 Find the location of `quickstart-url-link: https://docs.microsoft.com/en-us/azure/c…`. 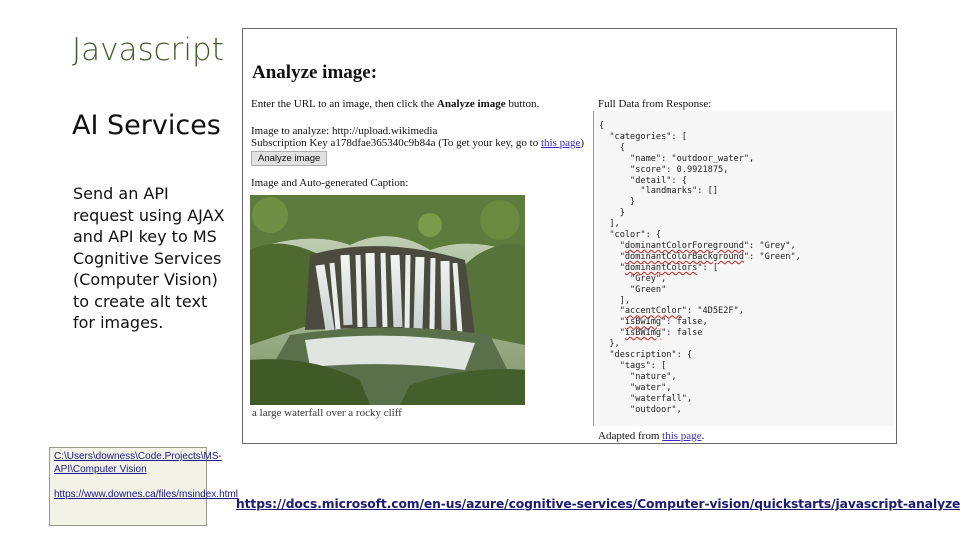

quickstart-url-link: https://docs.microsoft.com/en-us/azure/c… is located at coordinates (598, 504).